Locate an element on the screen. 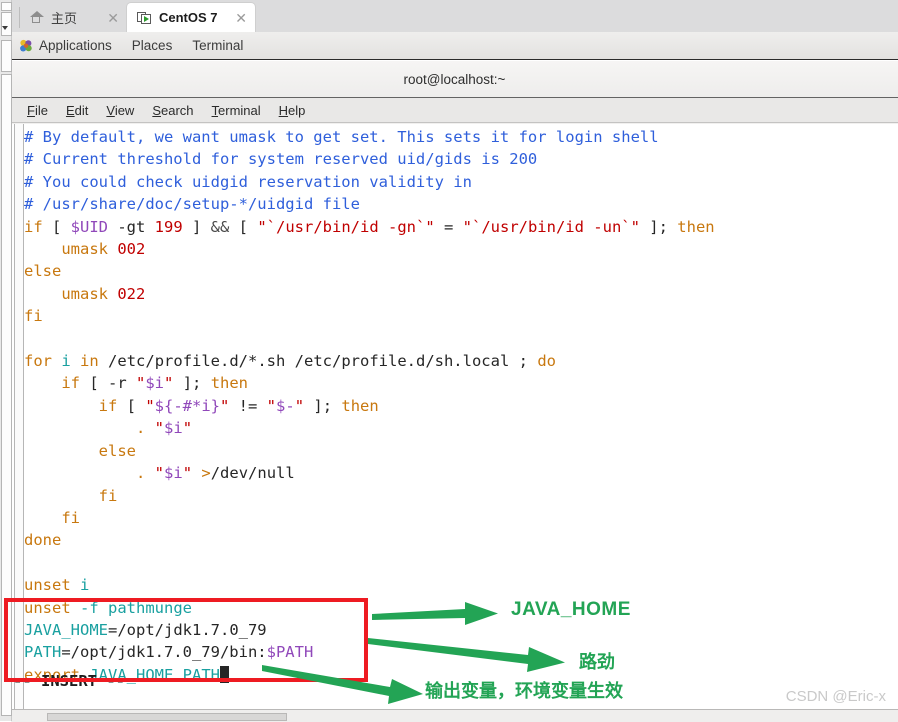  menu-help: Help is located at coordinates (292, 110).